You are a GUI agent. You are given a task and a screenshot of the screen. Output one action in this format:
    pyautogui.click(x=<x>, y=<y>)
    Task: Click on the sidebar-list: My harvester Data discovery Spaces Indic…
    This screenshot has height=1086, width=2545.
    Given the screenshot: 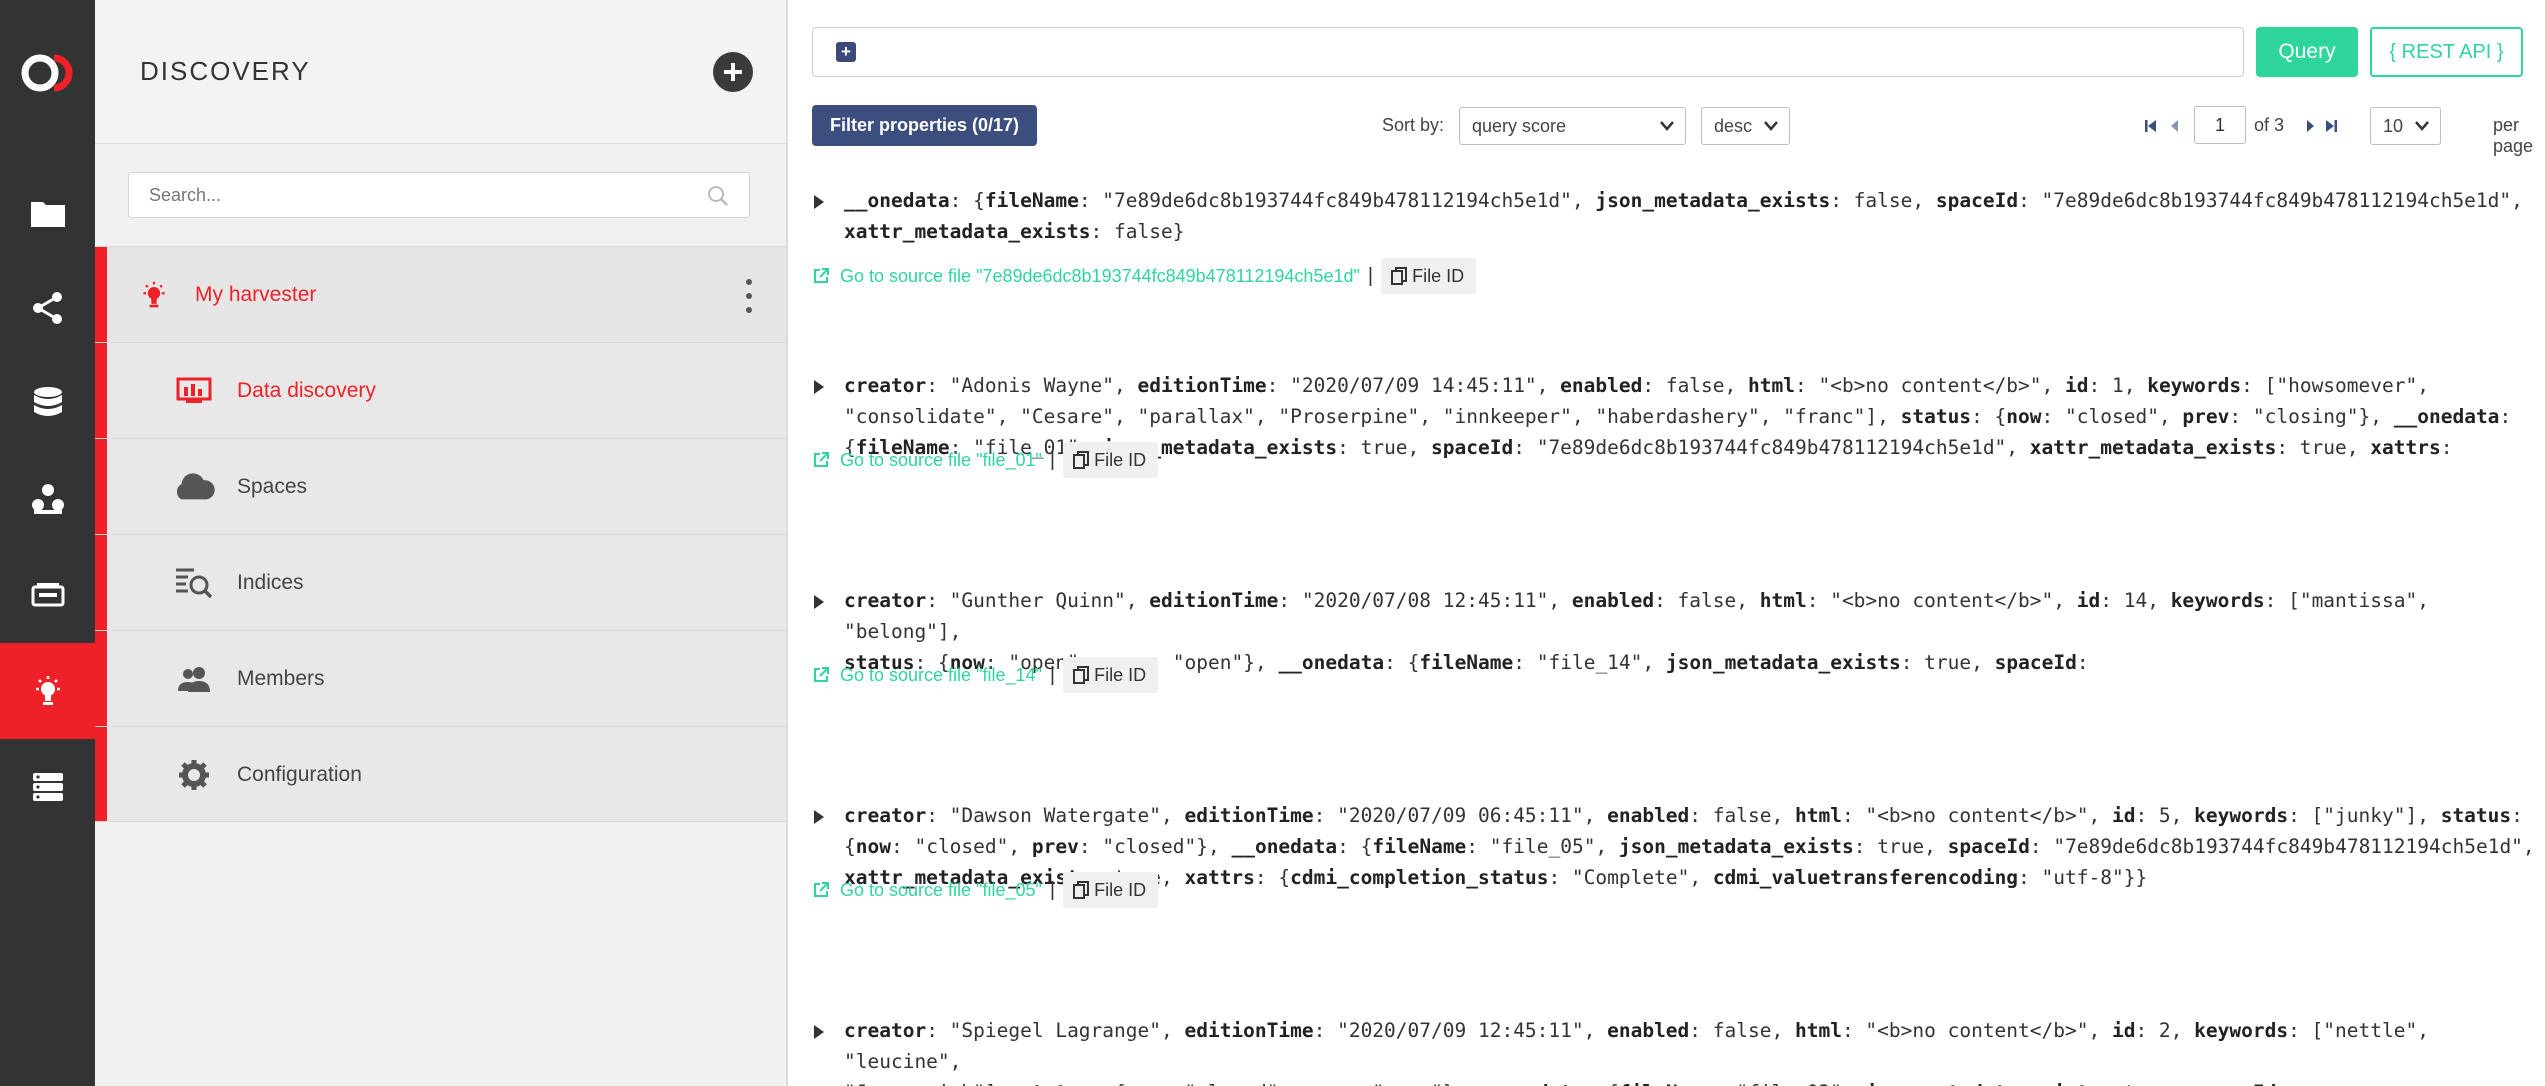 What is the action you would take?
    pyautogui.click(x=440, y=534)
    